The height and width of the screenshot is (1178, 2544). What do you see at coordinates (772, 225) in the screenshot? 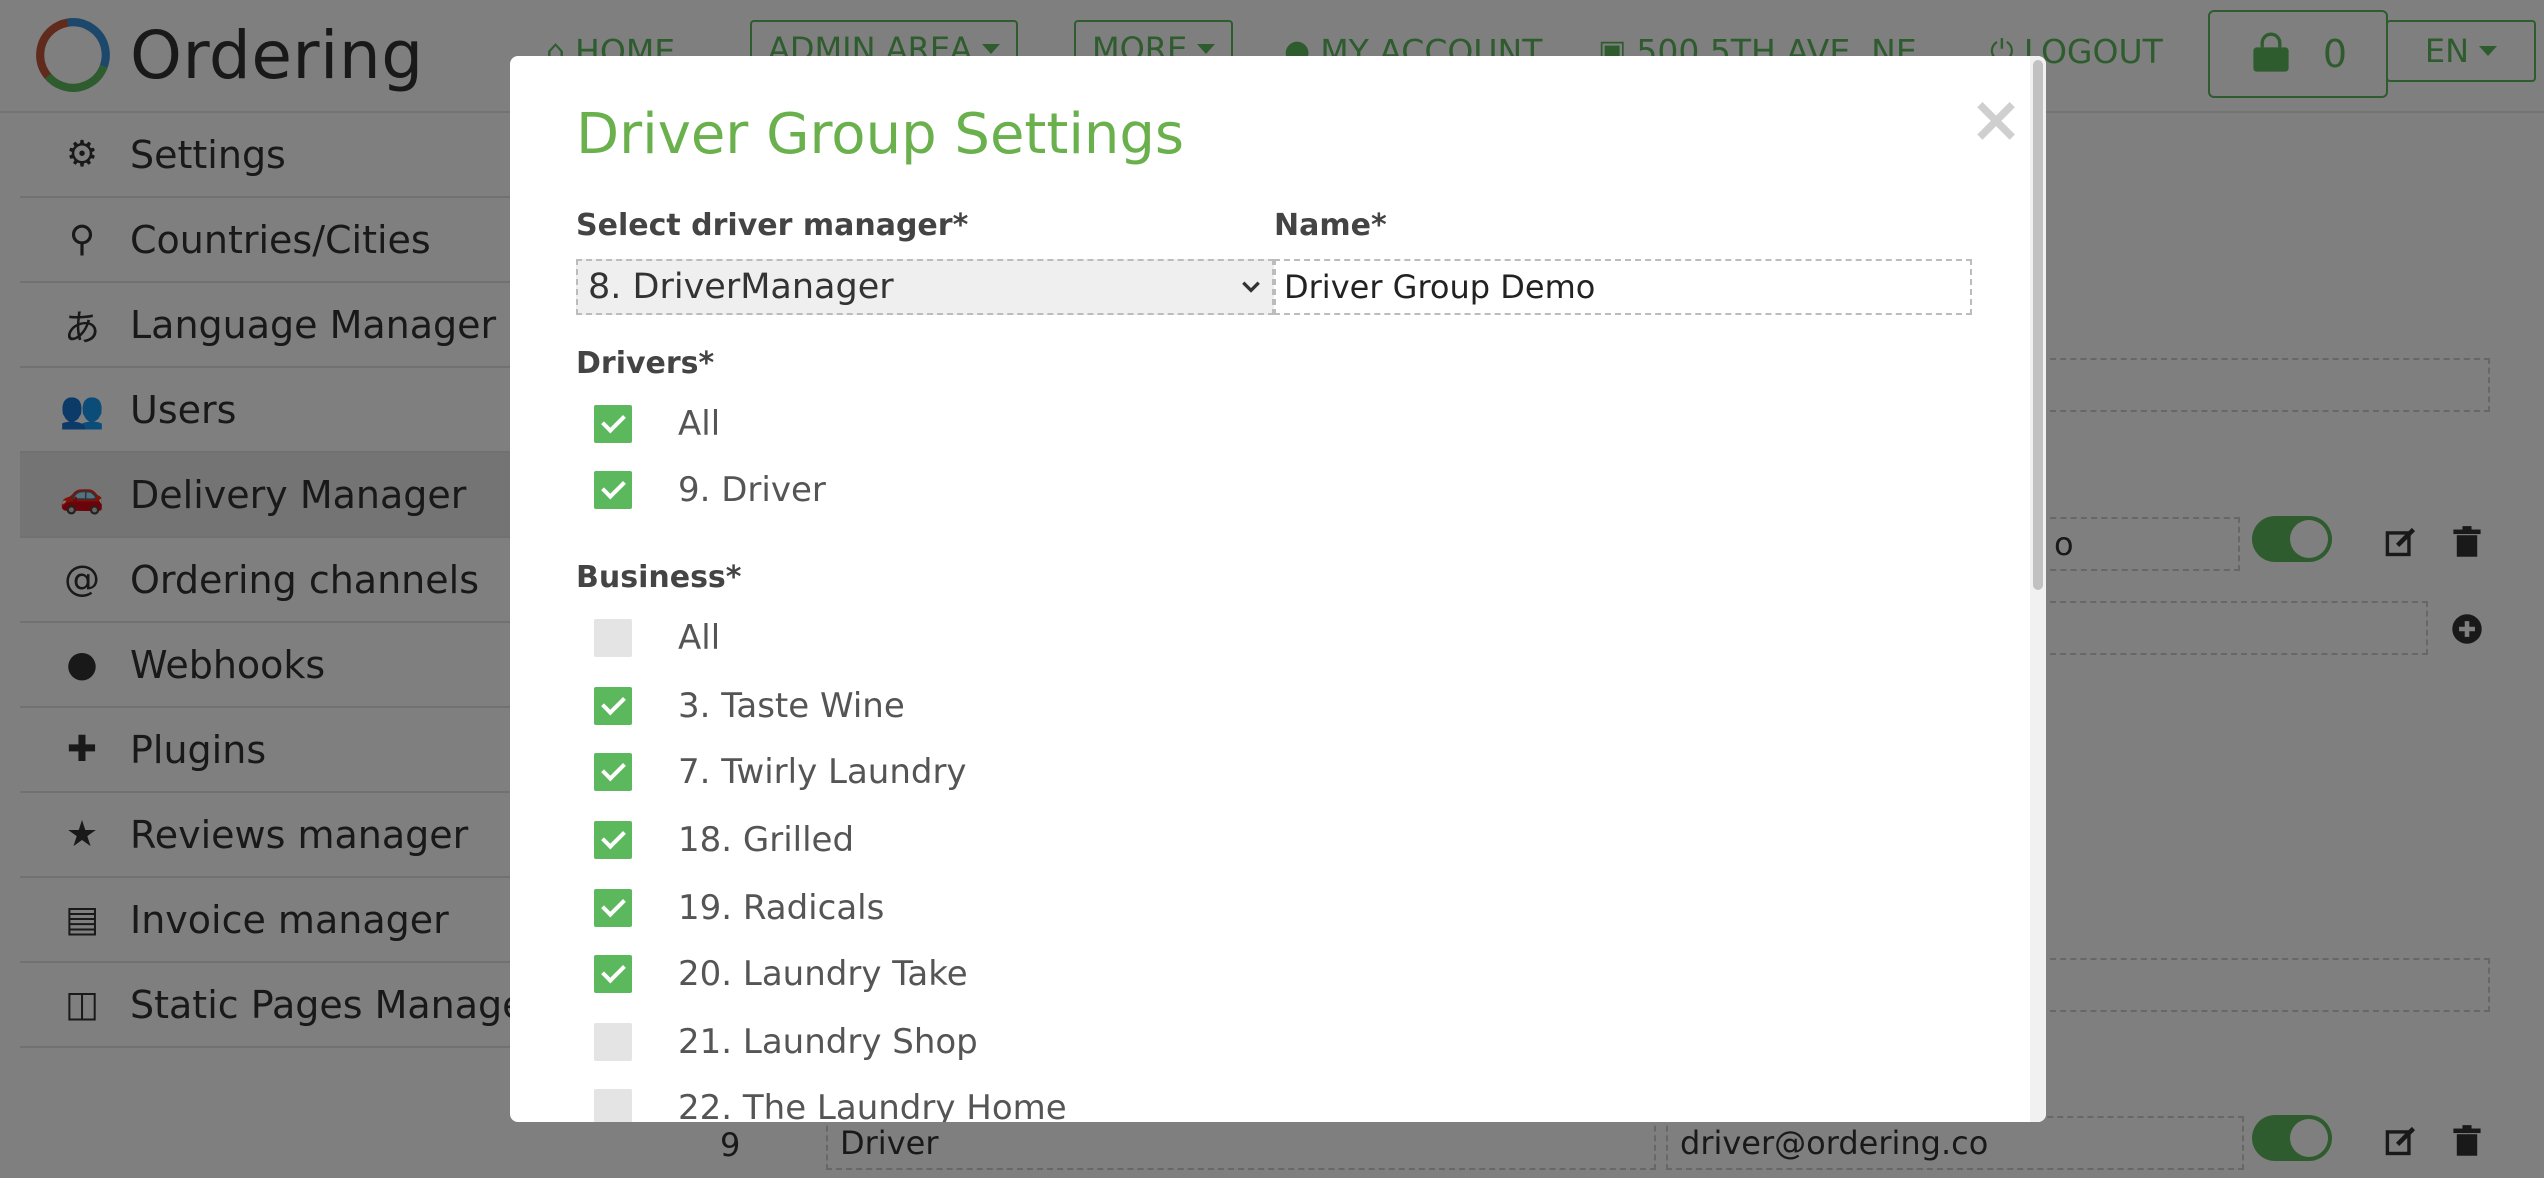
I see `driver-manager-label: Select driver manager*` at bounding box center [772, 225].